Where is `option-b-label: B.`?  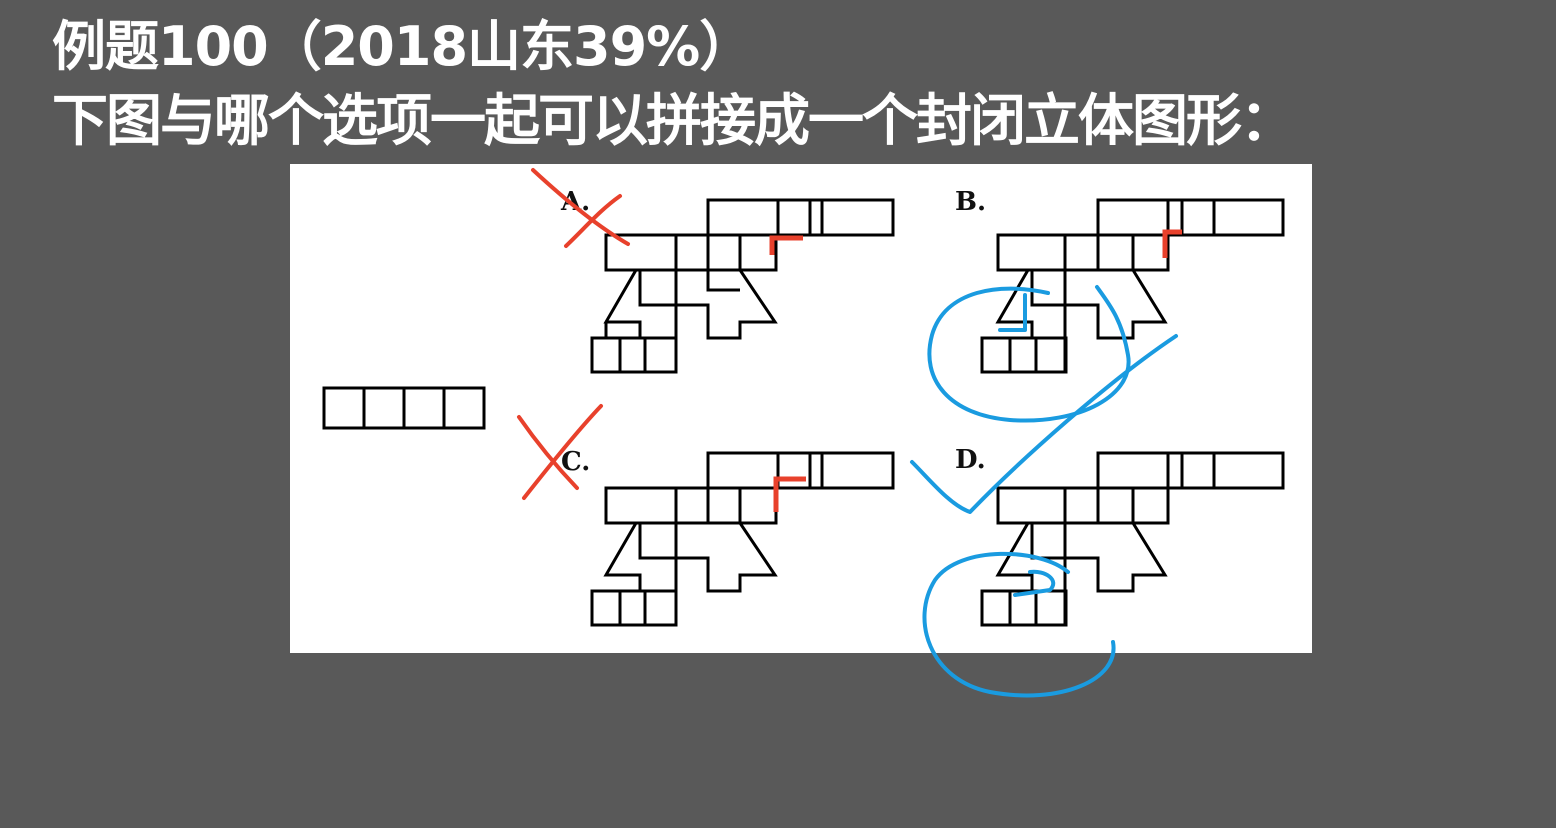
option-b-label: B. is located at coordinates (970, 202).